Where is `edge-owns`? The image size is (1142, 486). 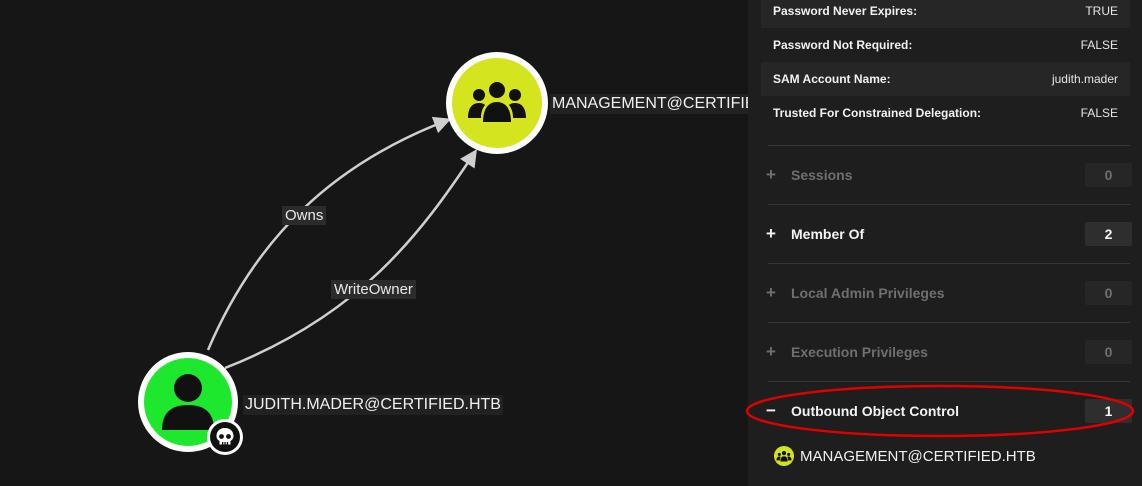
edge-owns is located at coordinates (329, 233).